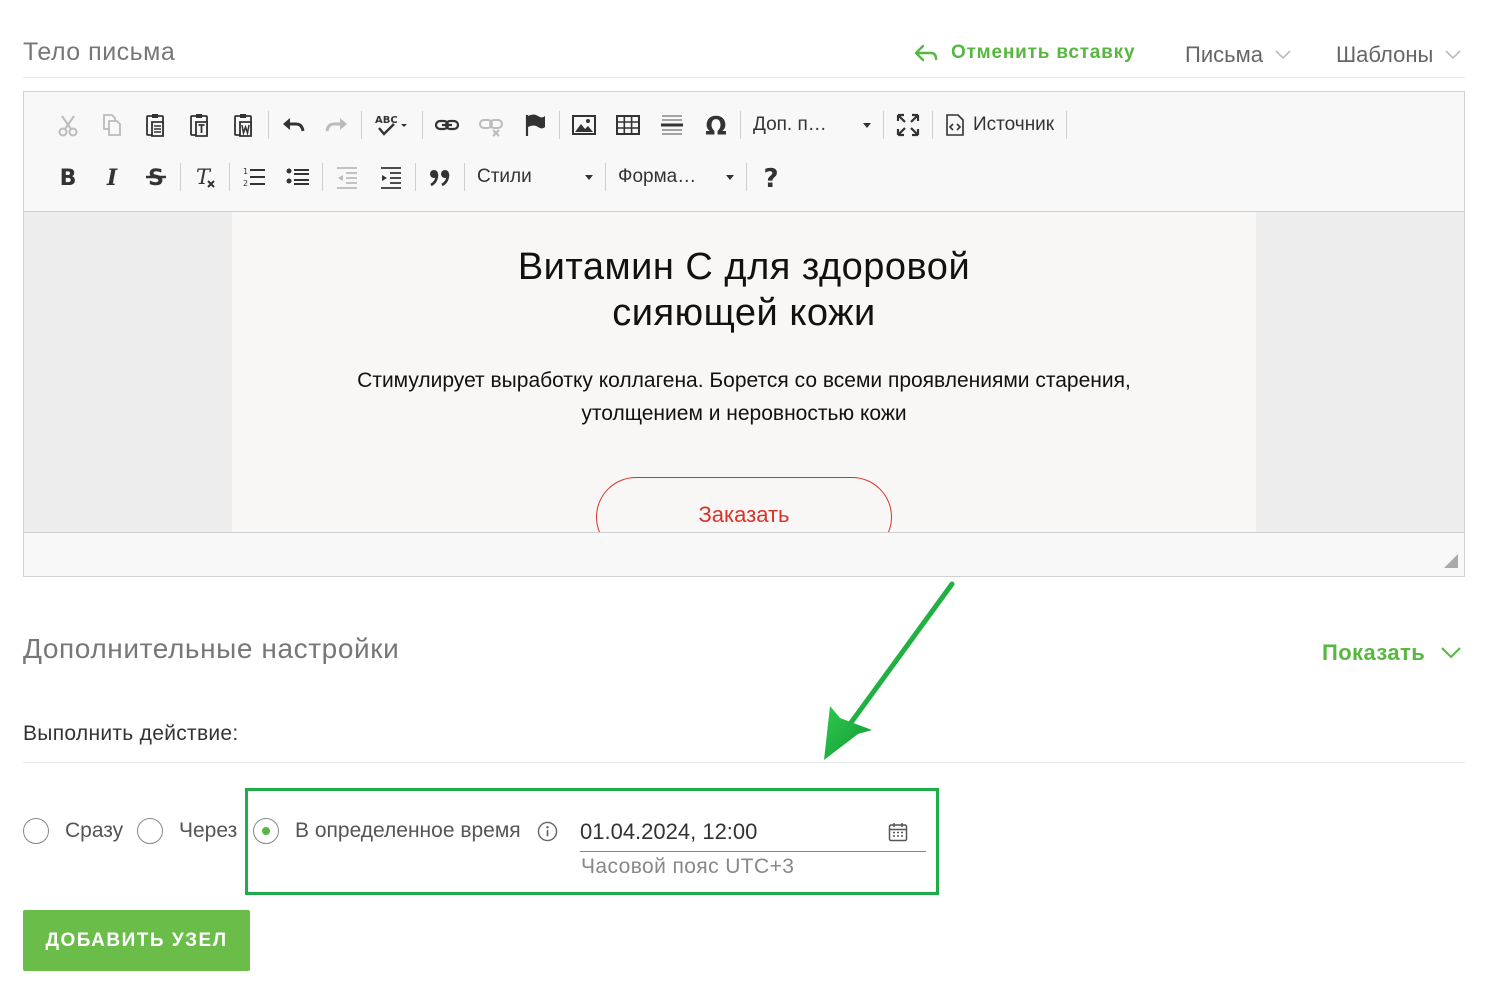 This screenshot has height=1004, width=1492. What do you see at coordinates (955, 125) in the screenshot?
I see `source-code-icon` at bounding box center [955, 125].